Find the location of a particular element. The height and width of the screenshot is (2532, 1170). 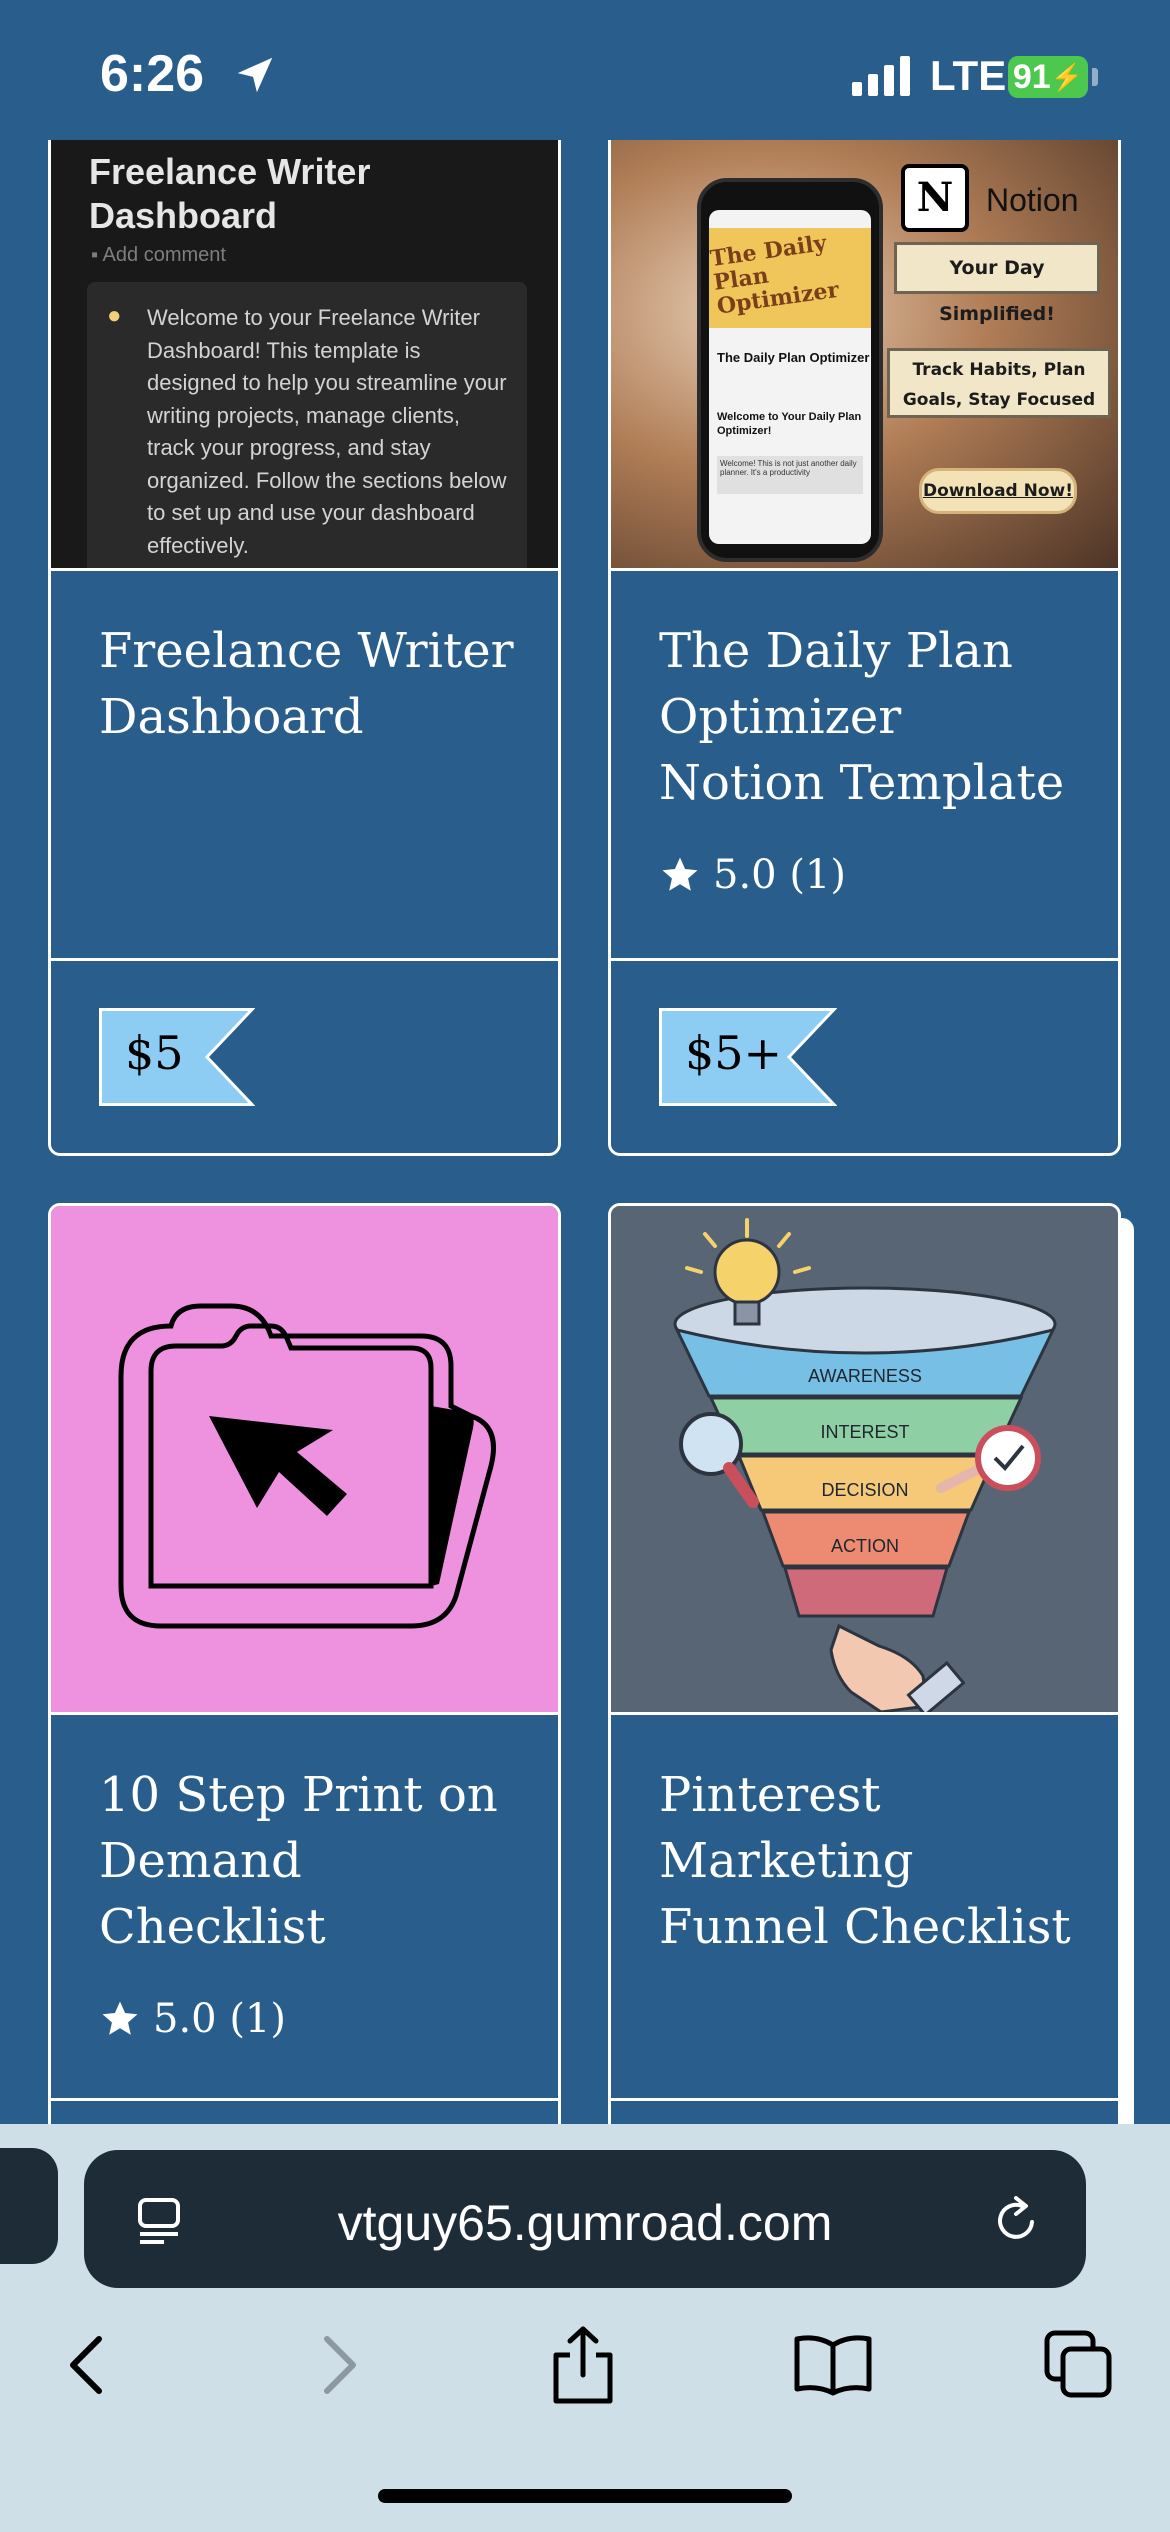

marketing-funnel-icon: AWARENESS INTEREST DECISION ACTION is located at coordinates (865, 1465).